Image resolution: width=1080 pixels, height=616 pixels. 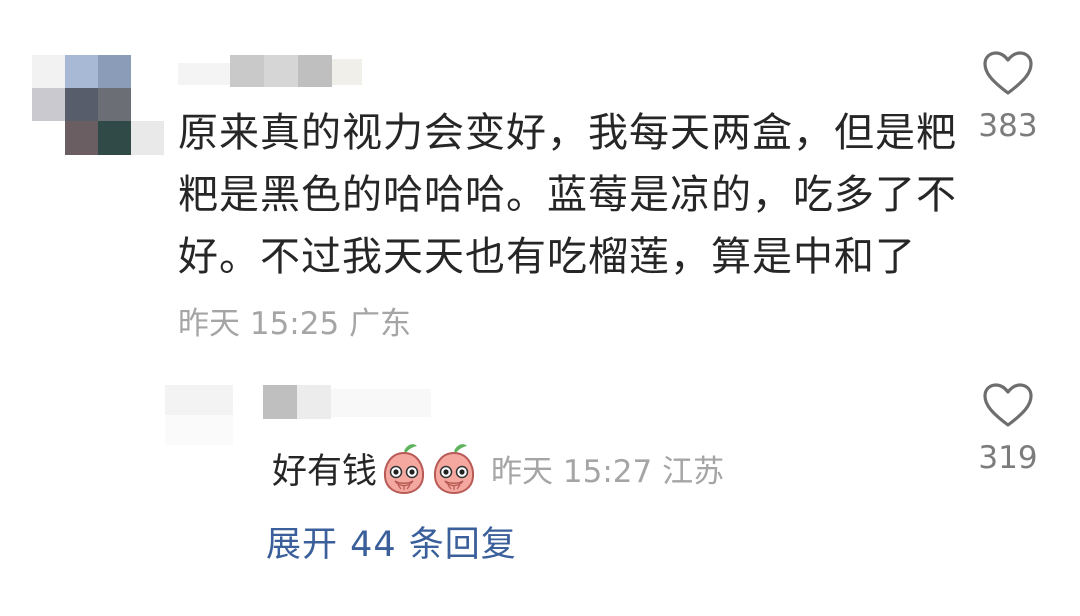 I want to click on reply-text: 好有钱, so click(x=325, y=471).